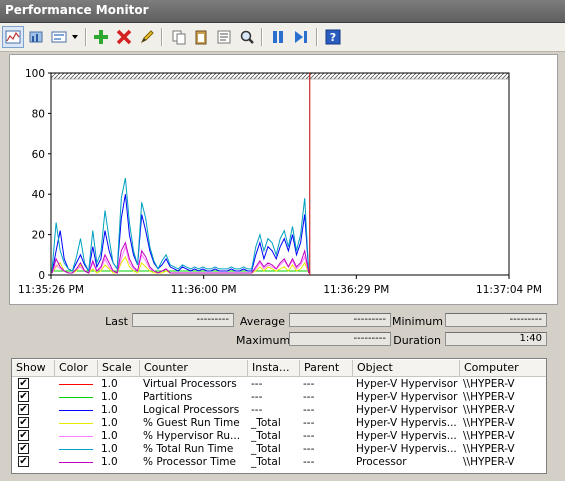 This screenshot has height=481, width=565. What do you see at coordinates (262, 321) in the screenshot?
I see `average-label: Average` at bounding box center [262, 321].